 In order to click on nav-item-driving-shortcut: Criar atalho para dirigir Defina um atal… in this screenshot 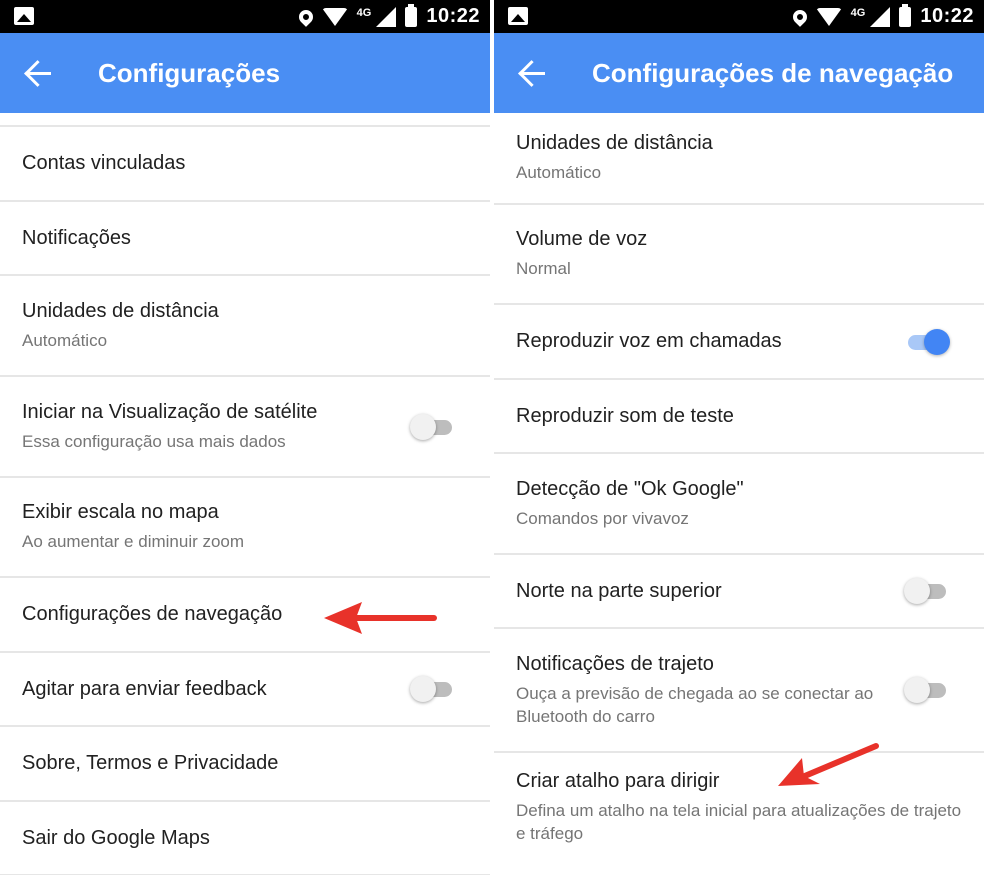, I will do `click(739, 807)`.